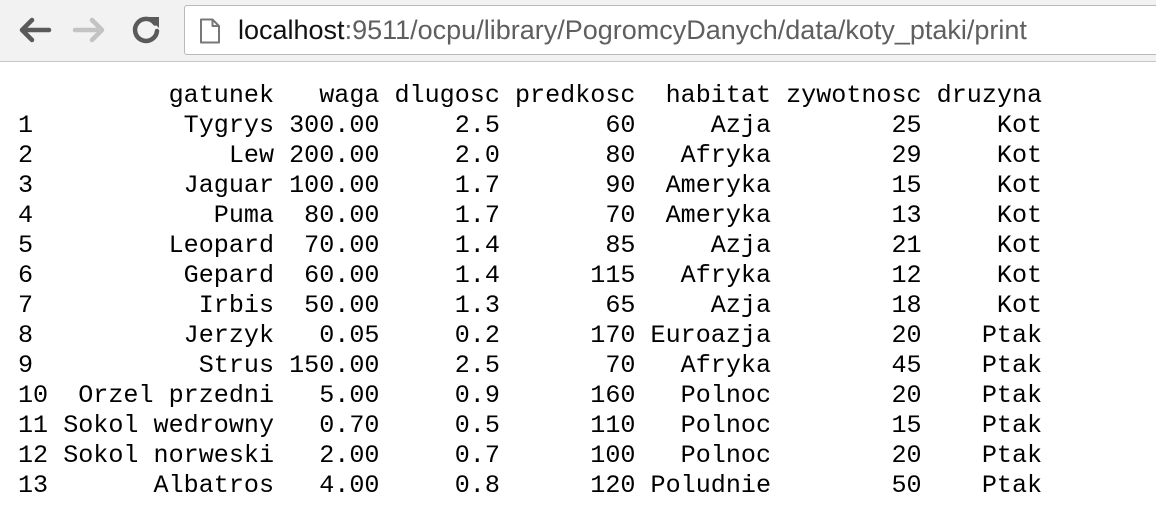 This screenshot has width=1156, height=506. I want to click on cell-gatunek: Strus, so click(169, 365).